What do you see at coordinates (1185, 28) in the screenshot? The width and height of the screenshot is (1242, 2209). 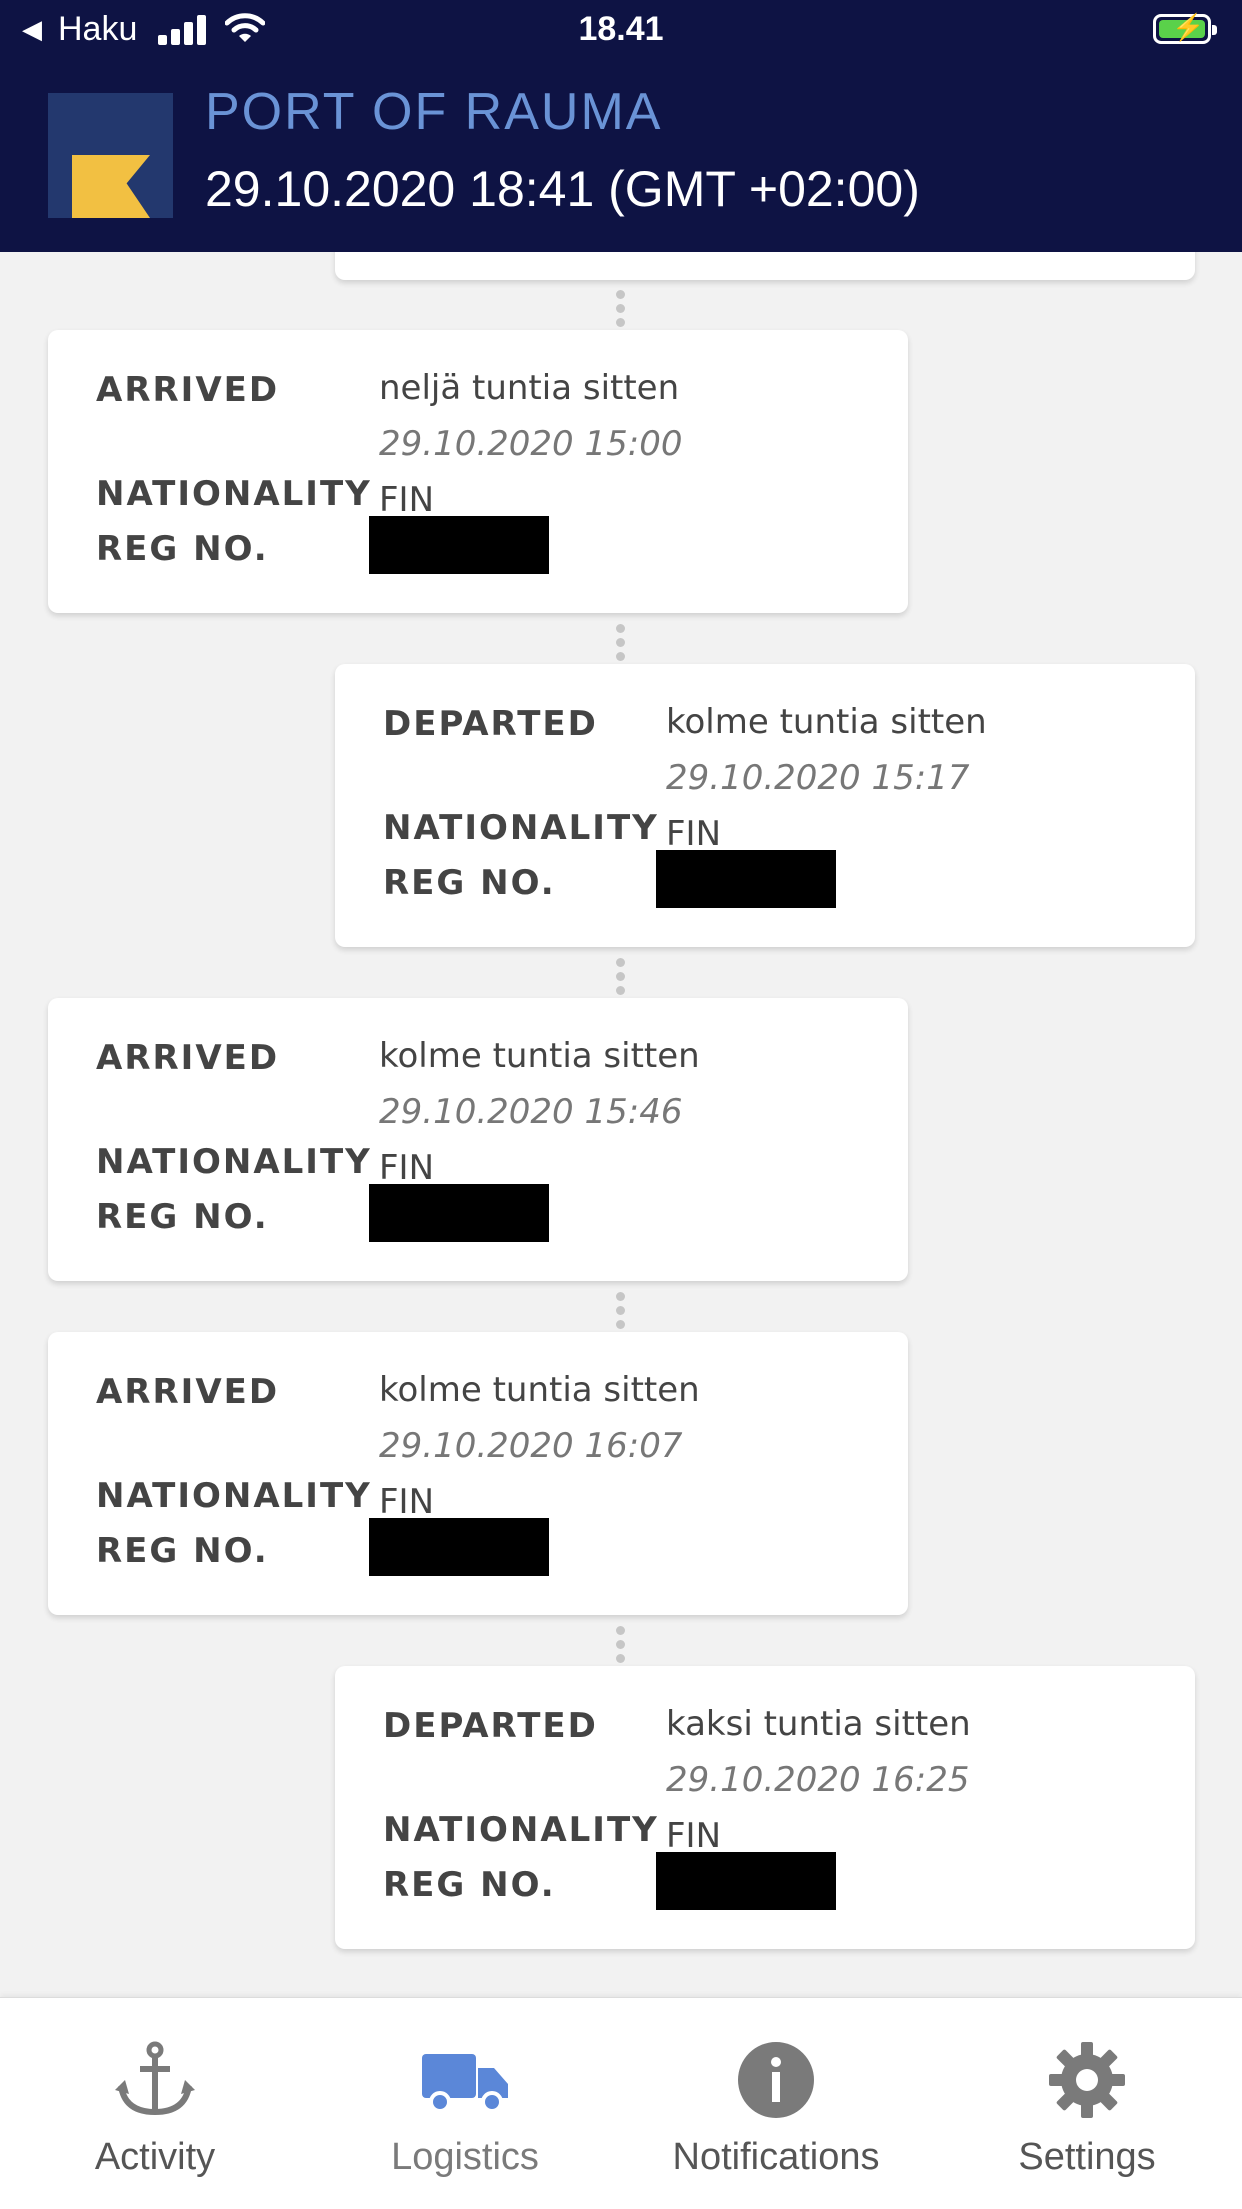 I see `battery-charging-icon: ⚡` at bounding box center [1185, 28].